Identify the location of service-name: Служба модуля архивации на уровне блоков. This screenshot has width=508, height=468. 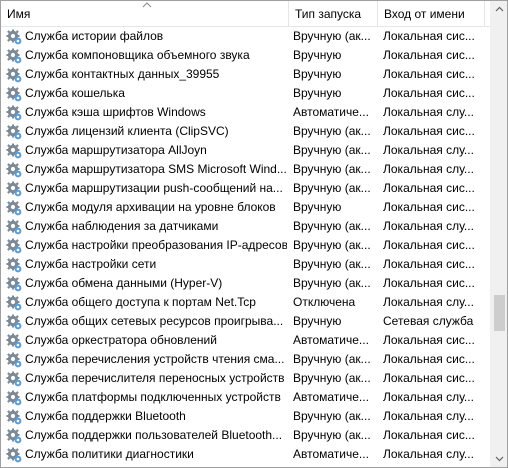
(150, 207).